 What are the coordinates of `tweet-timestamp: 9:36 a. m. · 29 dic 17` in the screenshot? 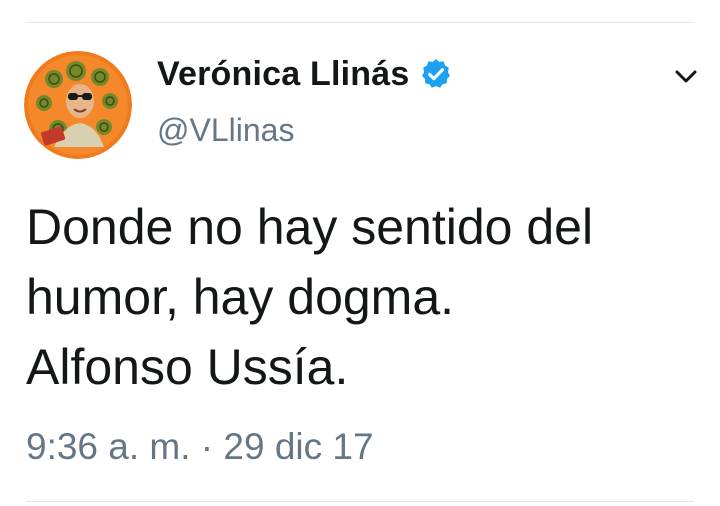 It's located at (200, 447).